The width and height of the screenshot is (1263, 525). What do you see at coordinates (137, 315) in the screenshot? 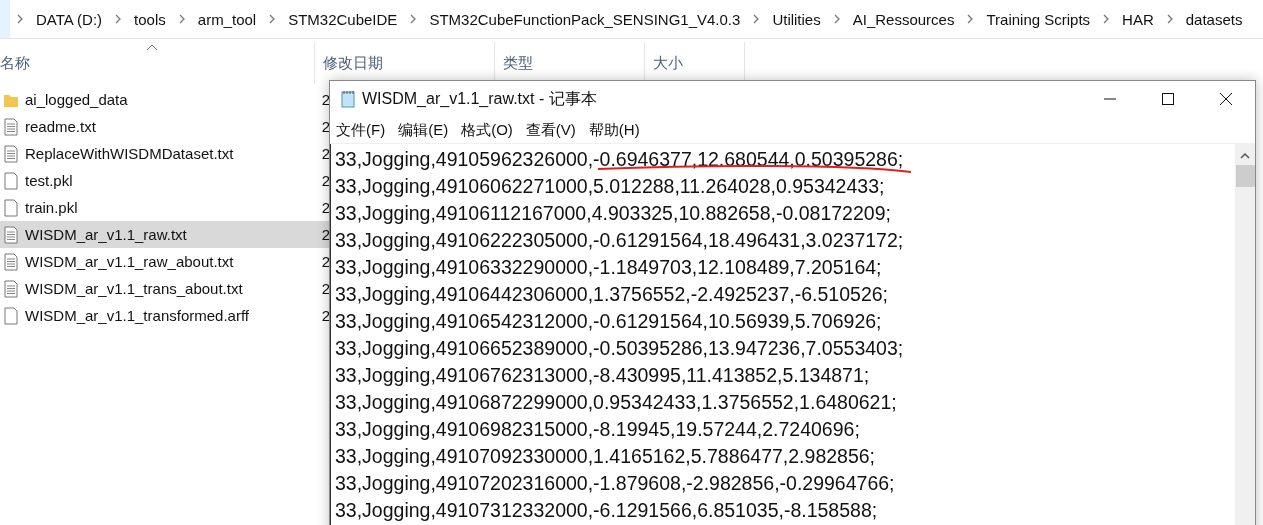
I see `file-name: WISDM_ar_v1.1_transformed.arff` at bounding box center [137, 315].